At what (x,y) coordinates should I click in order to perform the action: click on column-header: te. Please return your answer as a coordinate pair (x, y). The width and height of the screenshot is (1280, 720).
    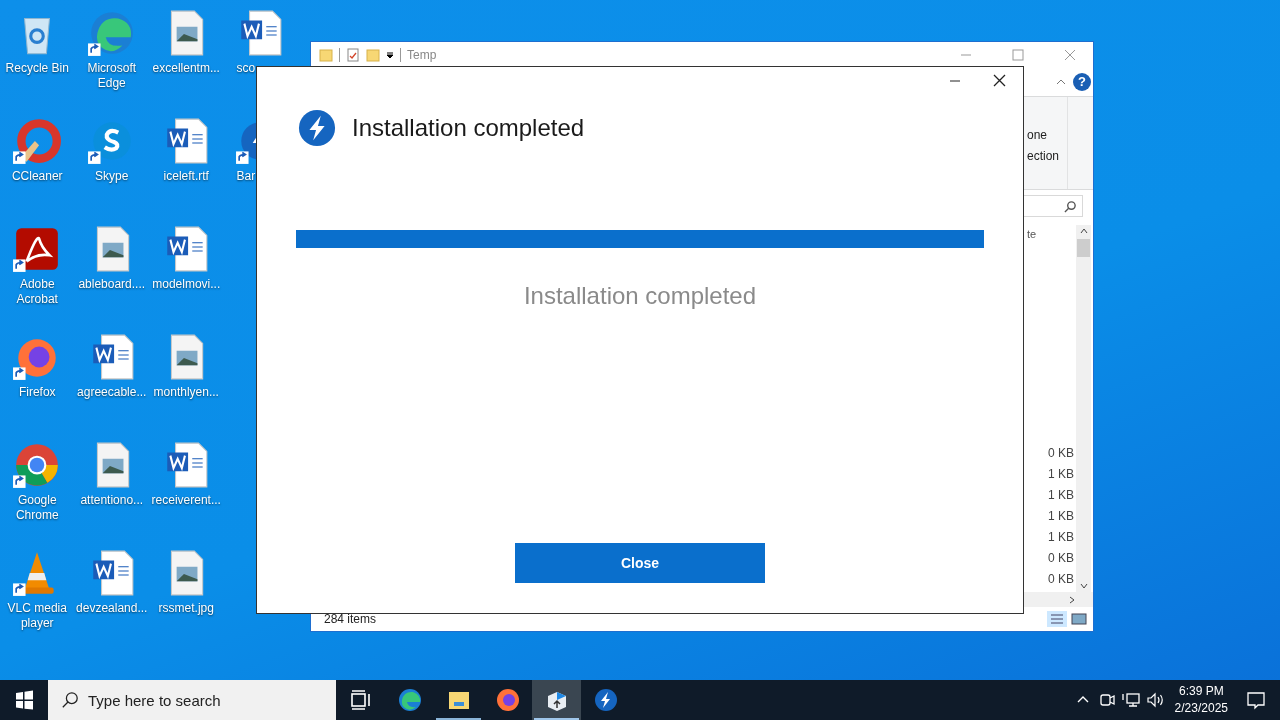
    Looking at the image, I should click on (1051, 234).